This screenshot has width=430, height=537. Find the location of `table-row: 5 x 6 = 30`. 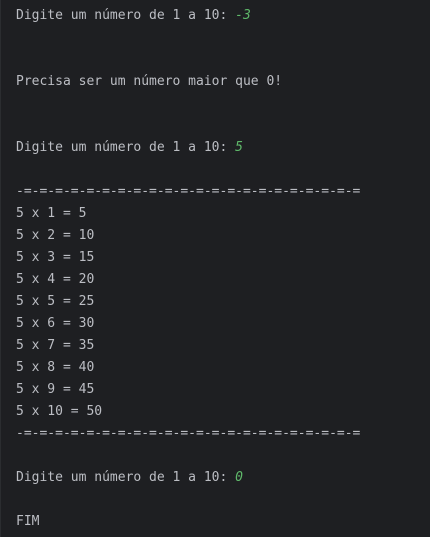

table-row: 5 x 6 = 30 is located at coordinates (55, 323).